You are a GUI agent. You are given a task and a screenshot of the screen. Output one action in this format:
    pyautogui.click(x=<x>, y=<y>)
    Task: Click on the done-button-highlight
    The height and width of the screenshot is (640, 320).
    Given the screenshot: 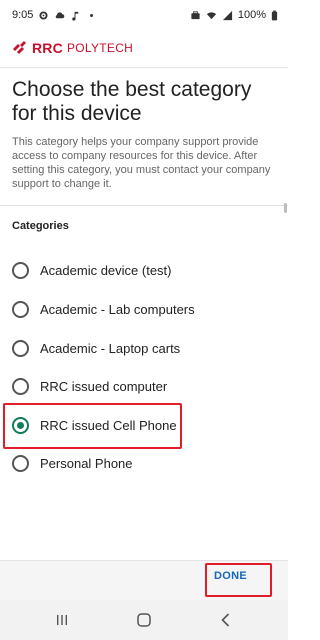 What is the action you would take?
    pyautogui.click(x=238, y=580)
    